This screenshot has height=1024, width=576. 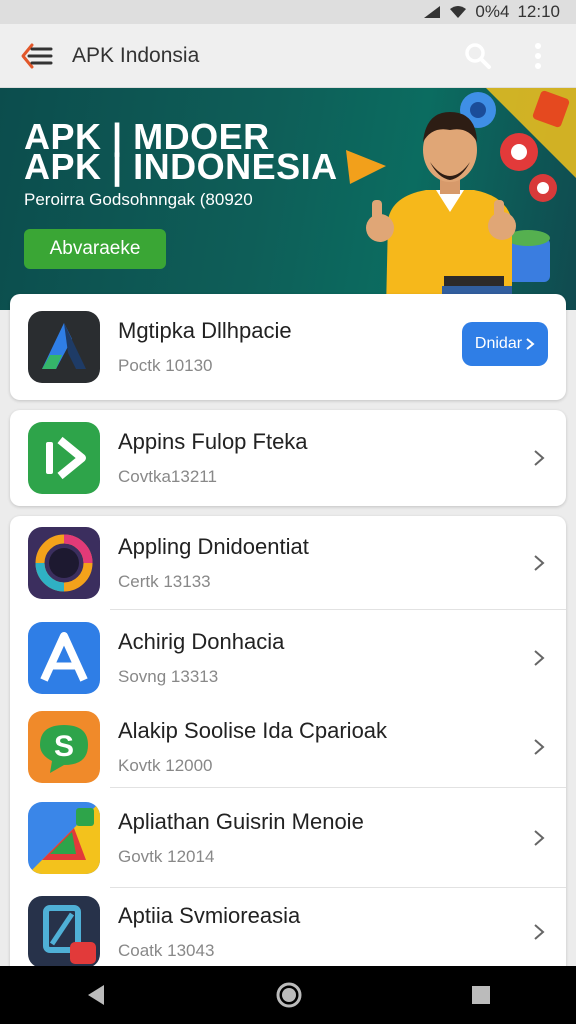 I want to click on app-name: Apliathan Guisrin Menoie, so click(x=241, y=821).